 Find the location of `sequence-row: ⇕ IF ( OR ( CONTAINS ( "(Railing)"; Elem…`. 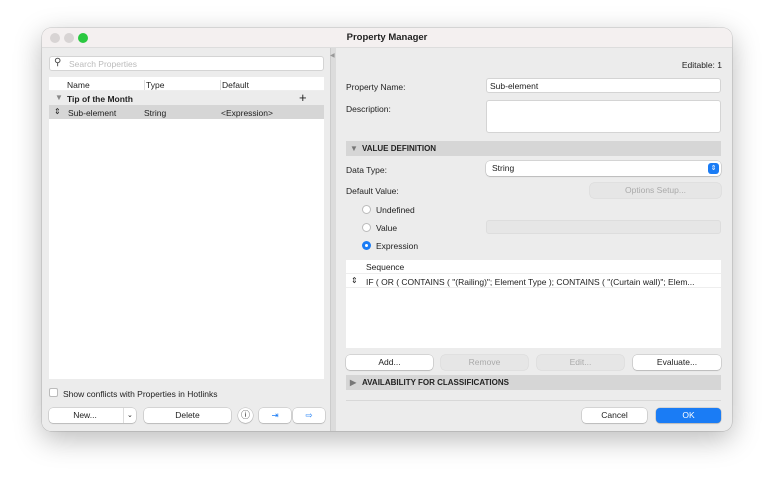

sequence-row: ⇕ IF ( OR ( CONTAINS ( "(Railing)"; Elem… is located at coordinates (533, 281).